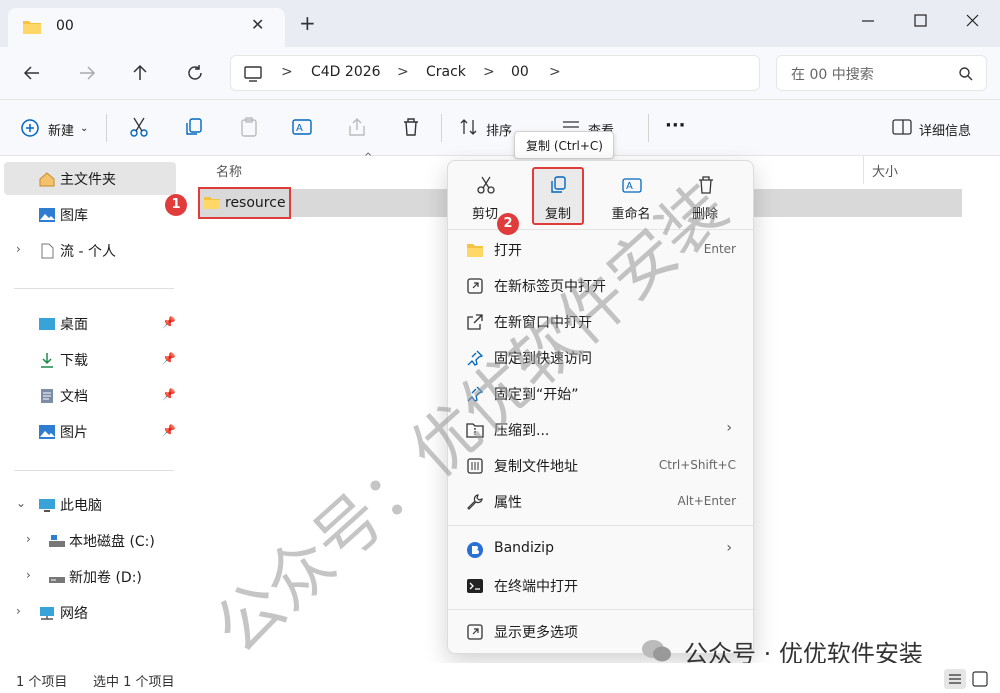  Describe the element at coordinates (90, 540) in the screenshot. I see `sidebar-item-drive-c: › 本地磁盘 (C:)` at that location.